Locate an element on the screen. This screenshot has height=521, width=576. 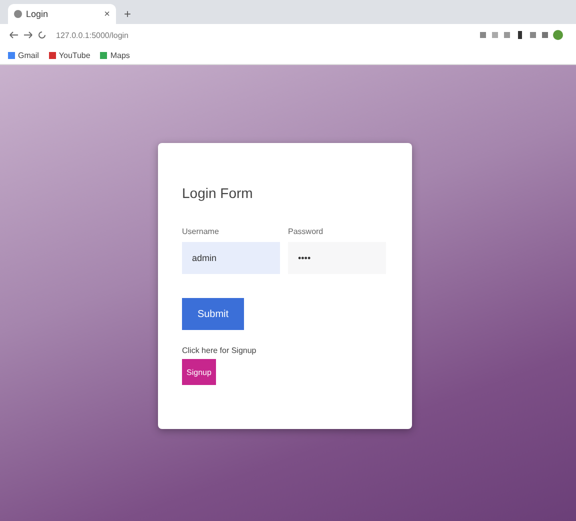
submit-button: Submit is located at coordinates (213, 314).